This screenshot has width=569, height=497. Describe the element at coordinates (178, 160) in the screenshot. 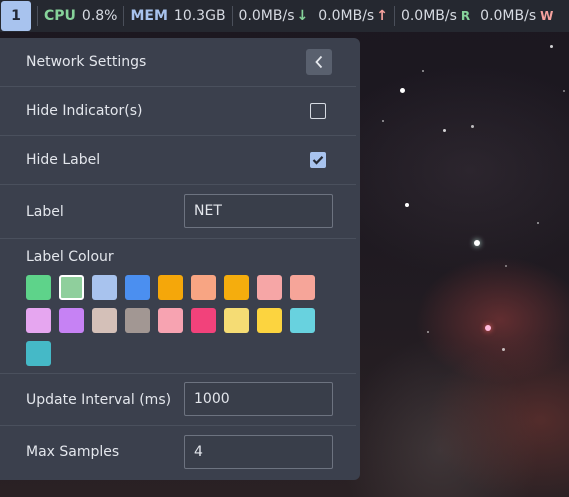

I see `hide-label-row: Hide Label` at that location.